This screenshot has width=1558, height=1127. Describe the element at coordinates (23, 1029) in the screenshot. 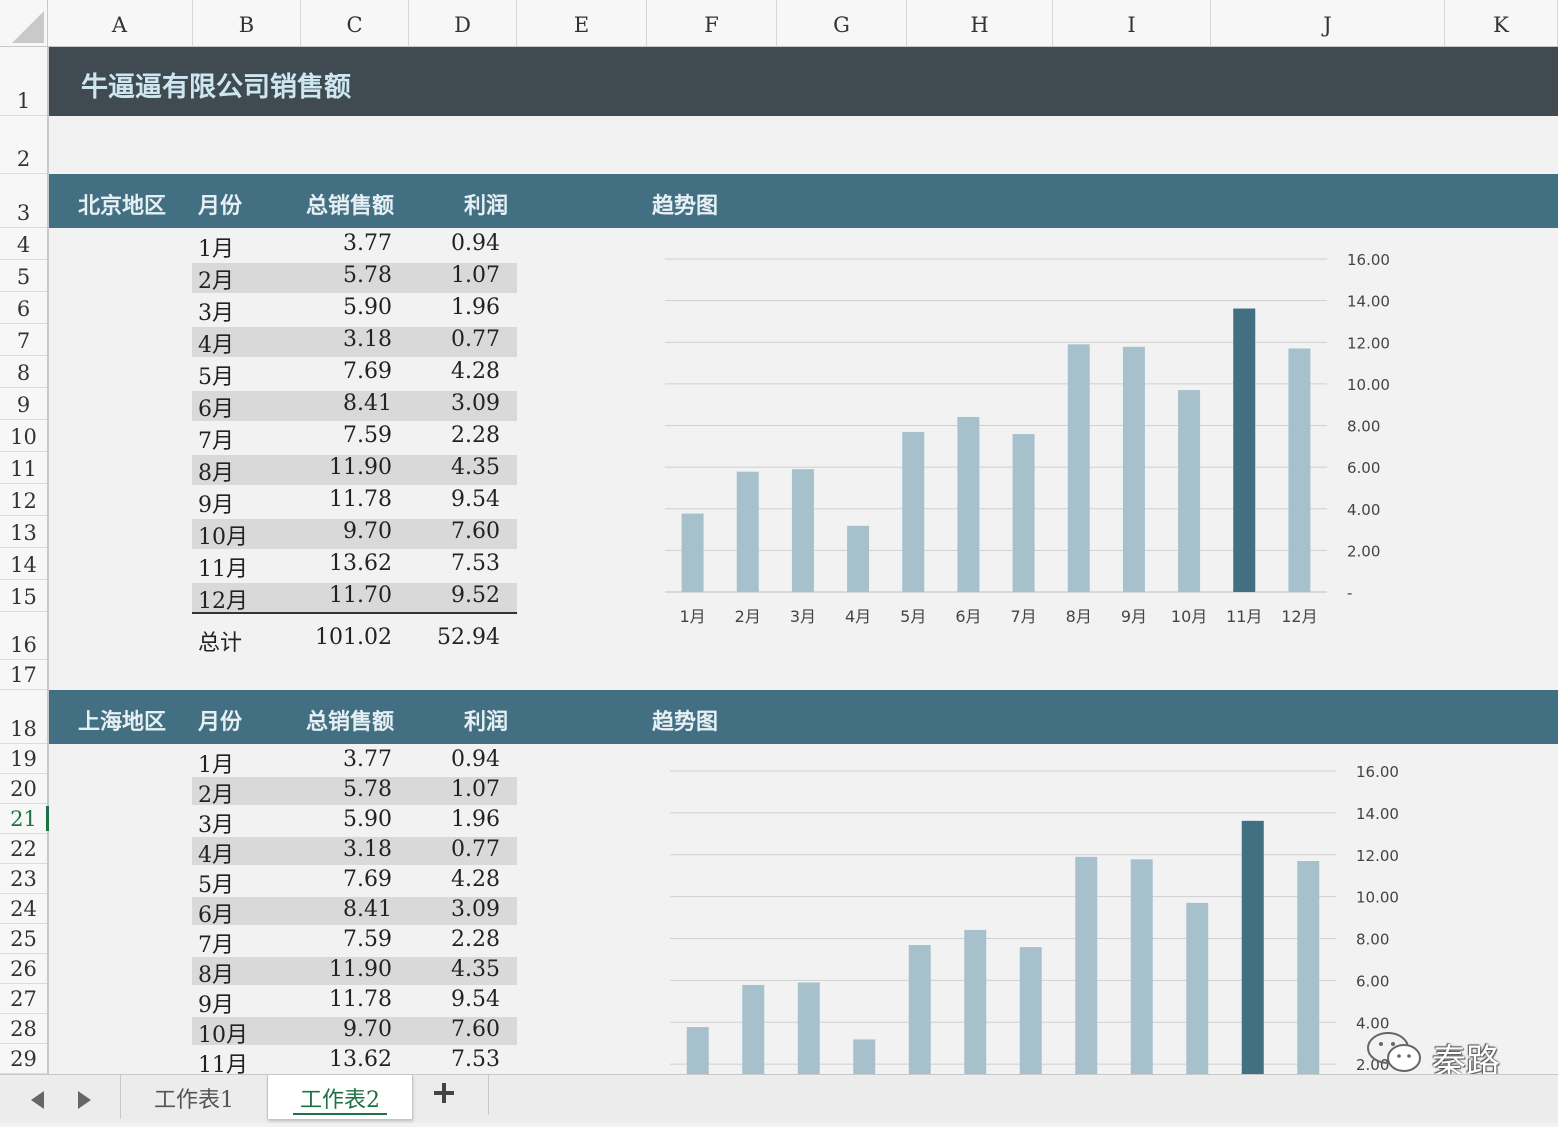

I see `row-header-28: 28` at that location.